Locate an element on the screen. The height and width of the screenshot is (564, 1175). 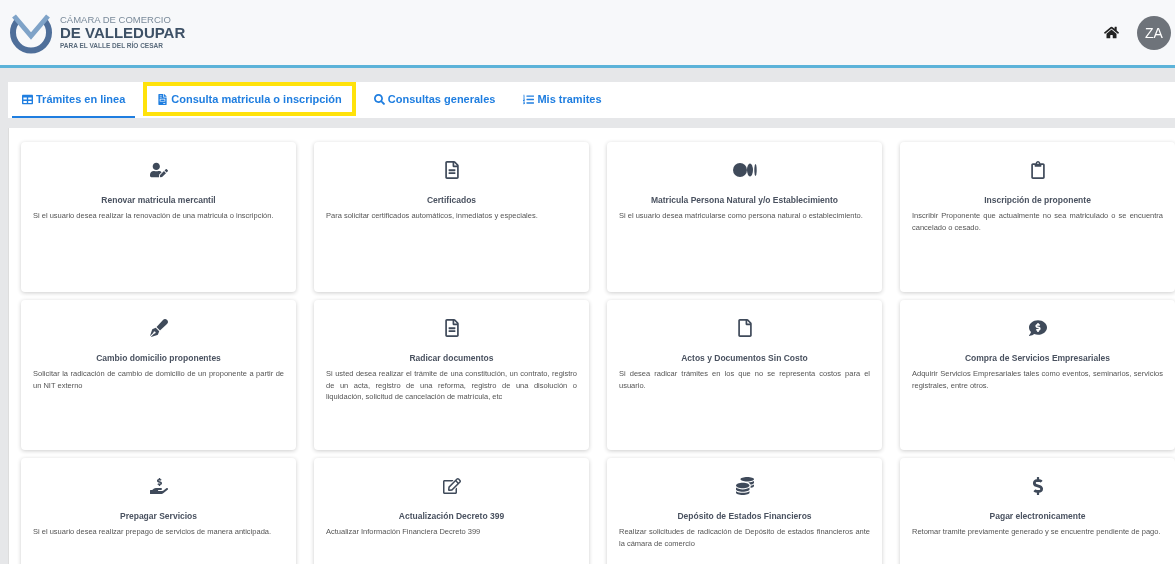
logo-text: CÁMARA DE COMERCIO is located at coordinates (116, 20).